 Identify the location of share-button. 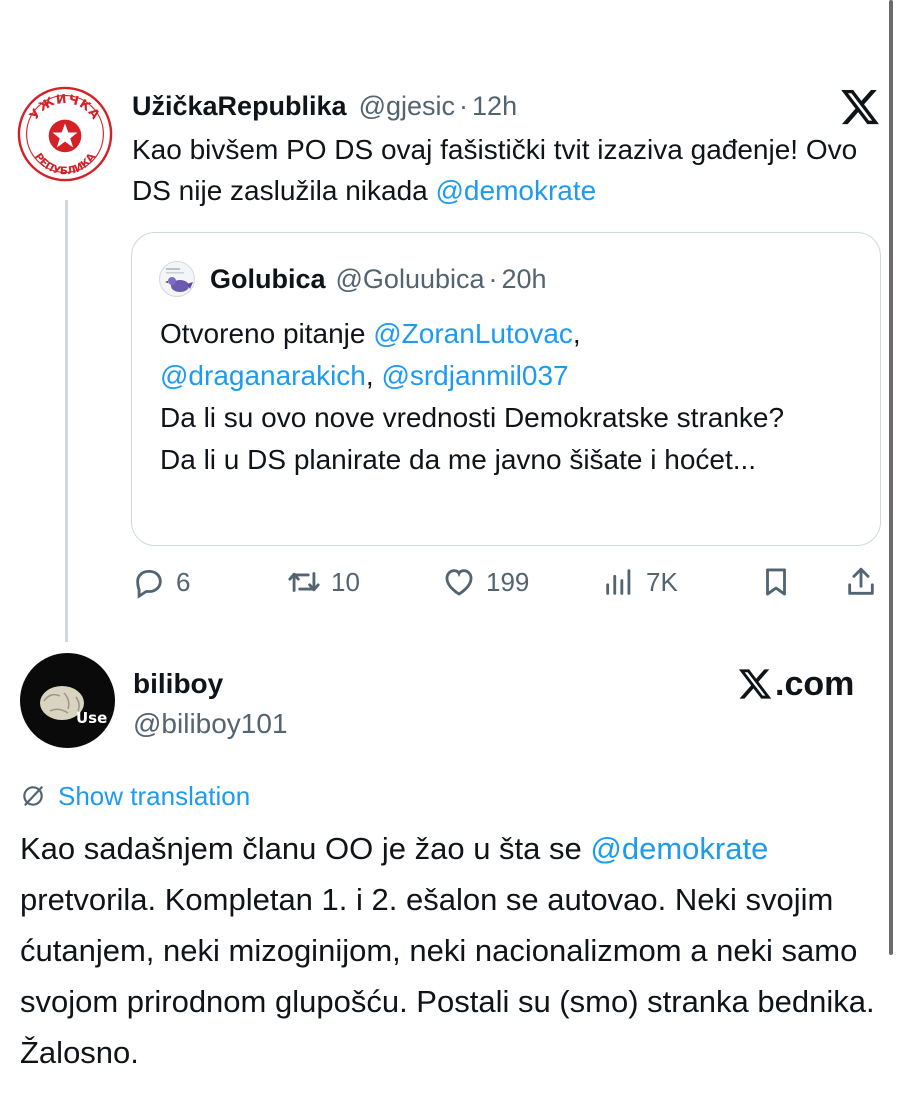
(861, 582).